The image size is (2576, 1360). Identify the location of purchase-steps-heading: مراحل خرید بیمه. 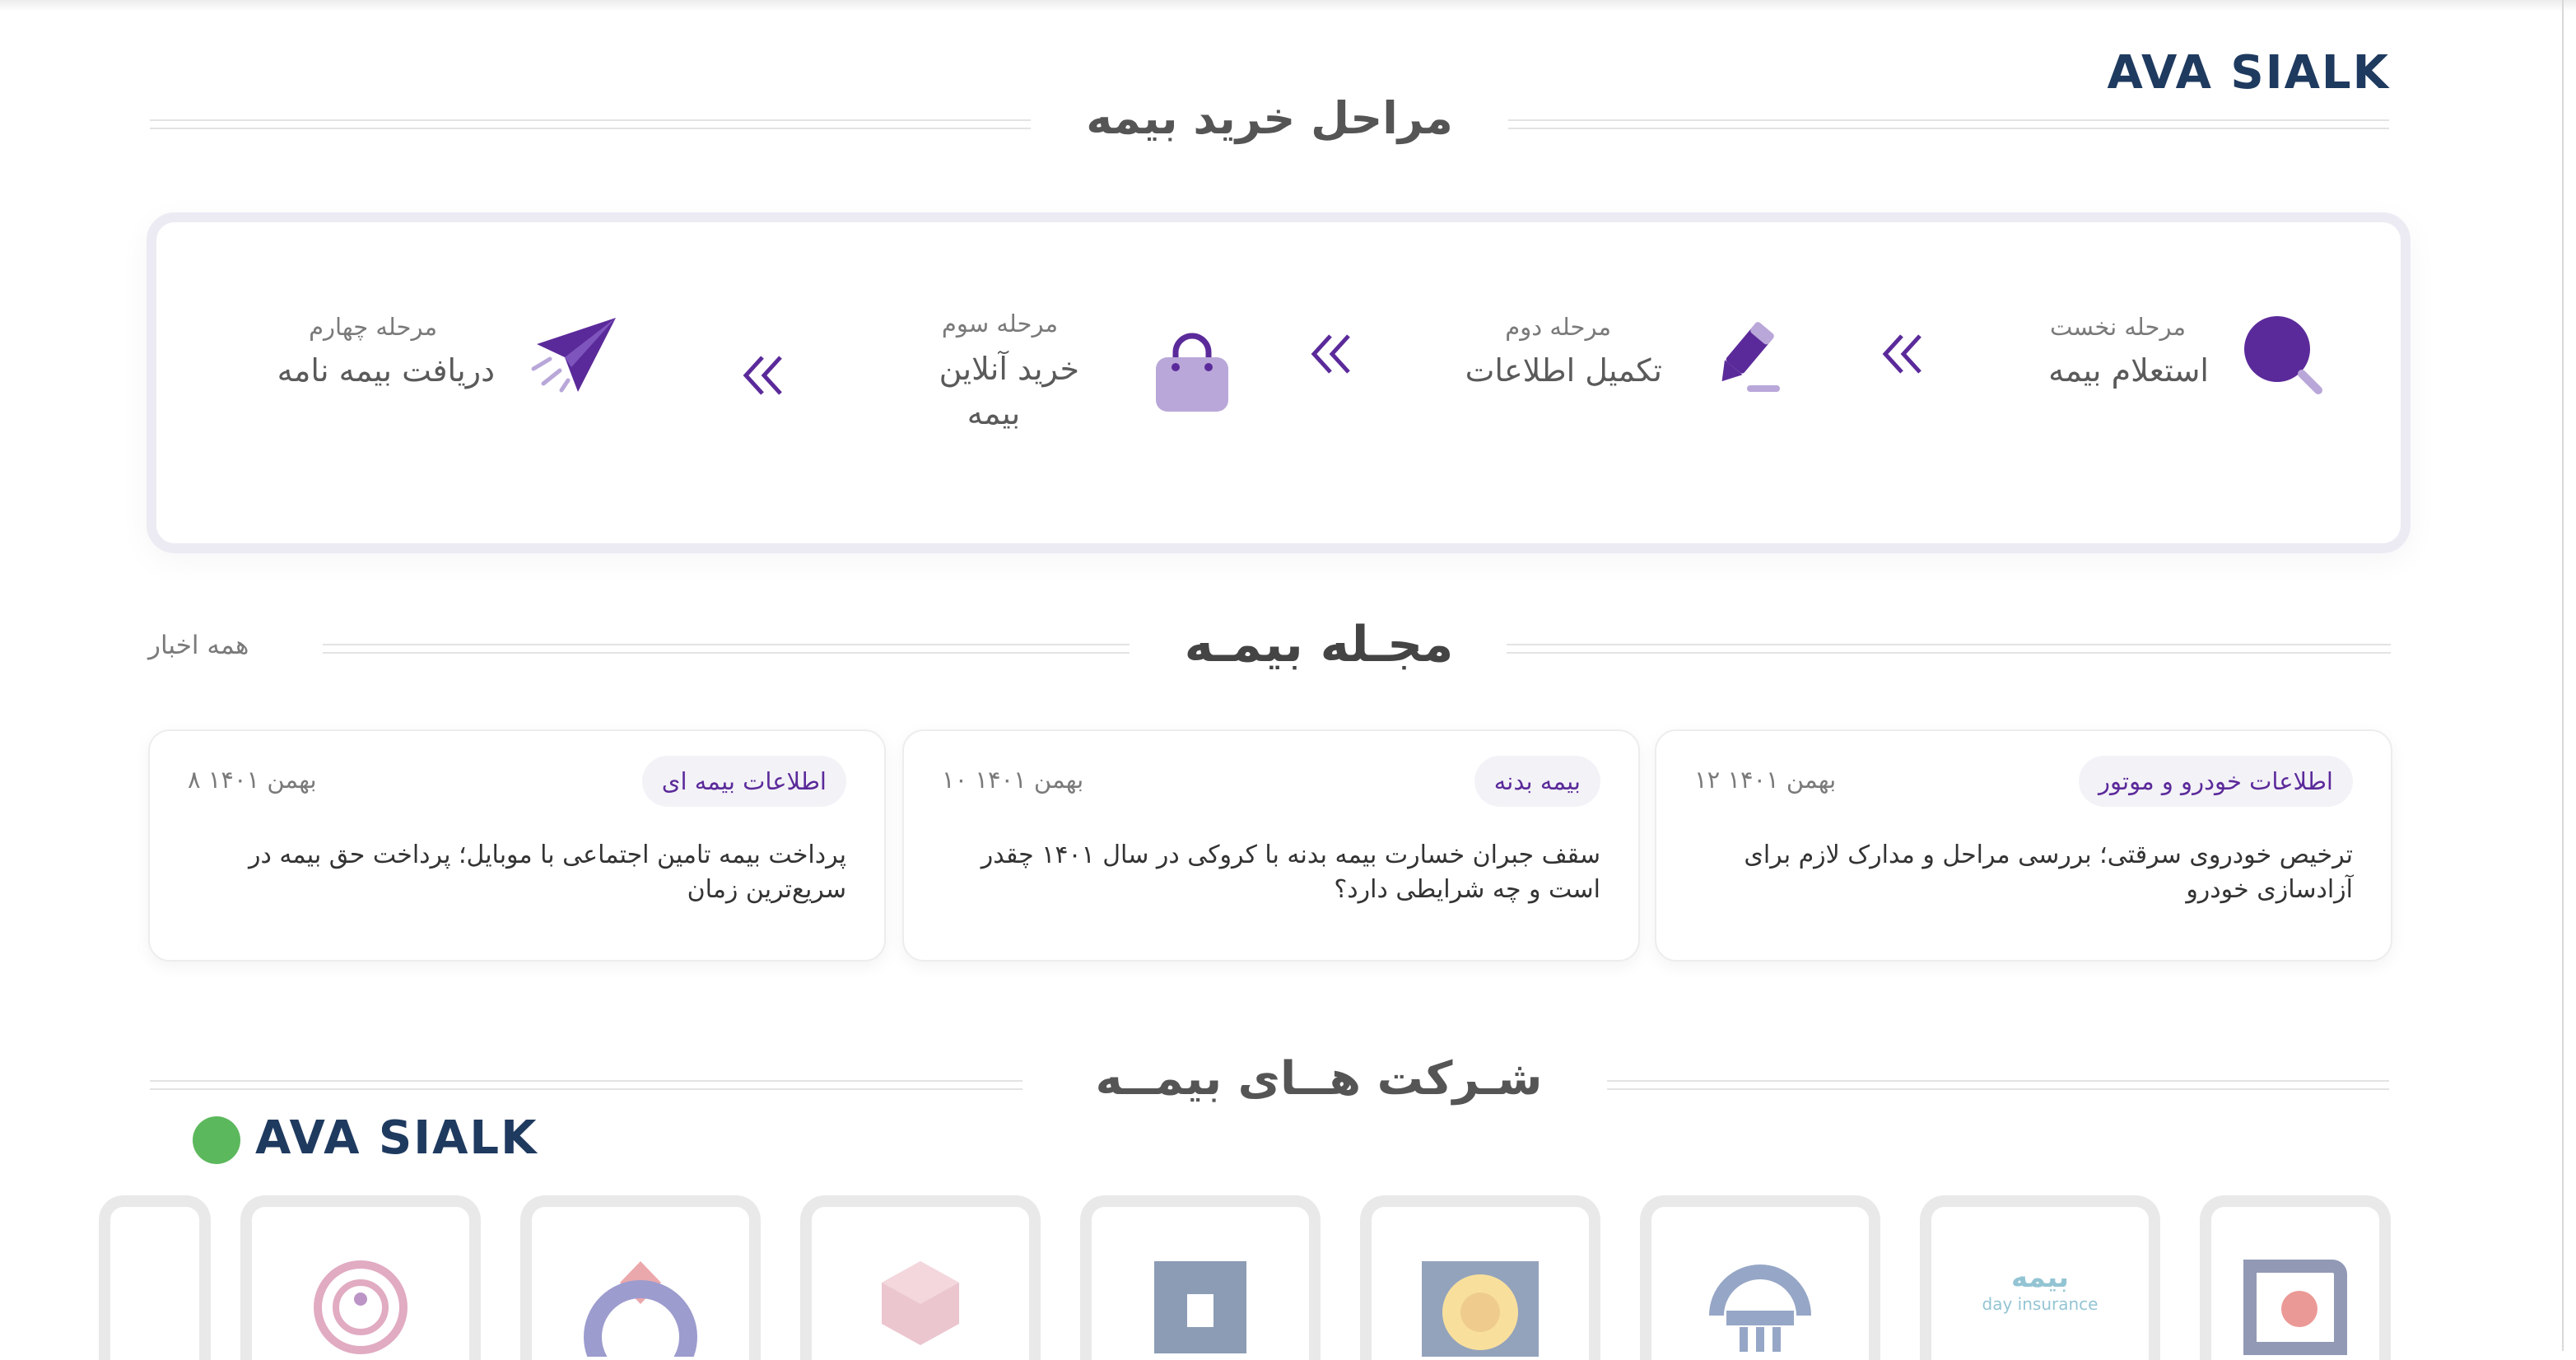
(1269, 118).